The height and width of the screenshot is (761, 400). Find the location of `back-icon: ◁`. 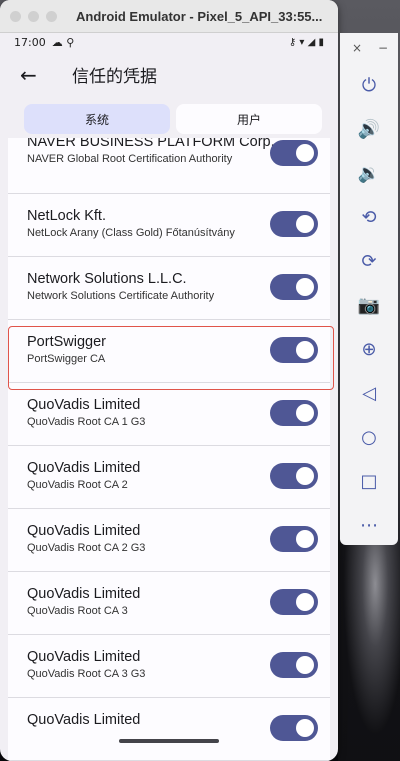

back-icon: ◁ is located at coordinates (369, 393).